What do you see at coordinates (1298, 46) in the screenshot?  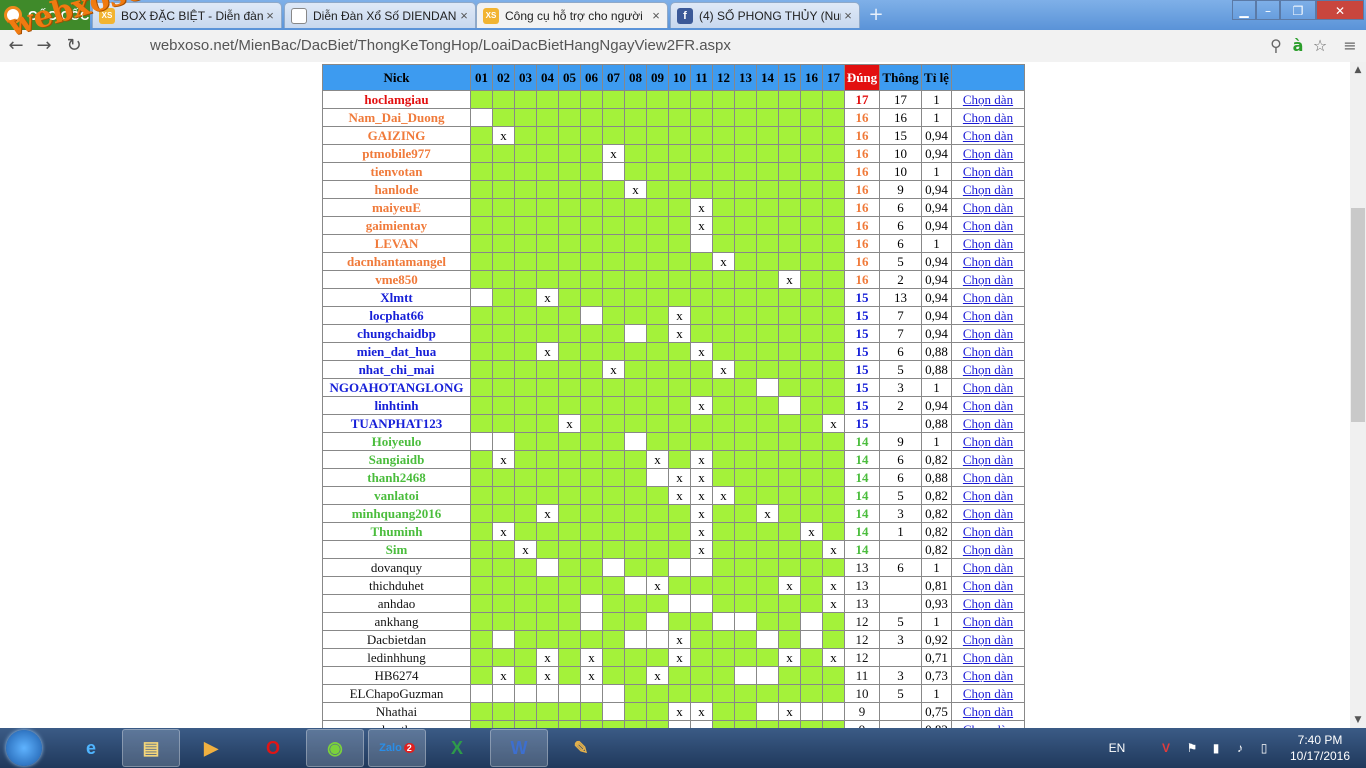 I see `vietnamese-typing-icon: à` at bounding box center [1298, 46].